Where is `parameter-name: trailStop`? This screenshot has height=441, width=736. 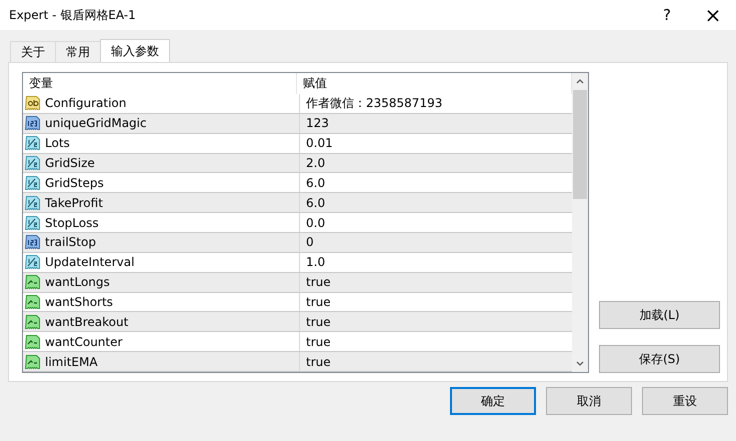
parameter-name: trailStop is located at coordinates (70, 242).